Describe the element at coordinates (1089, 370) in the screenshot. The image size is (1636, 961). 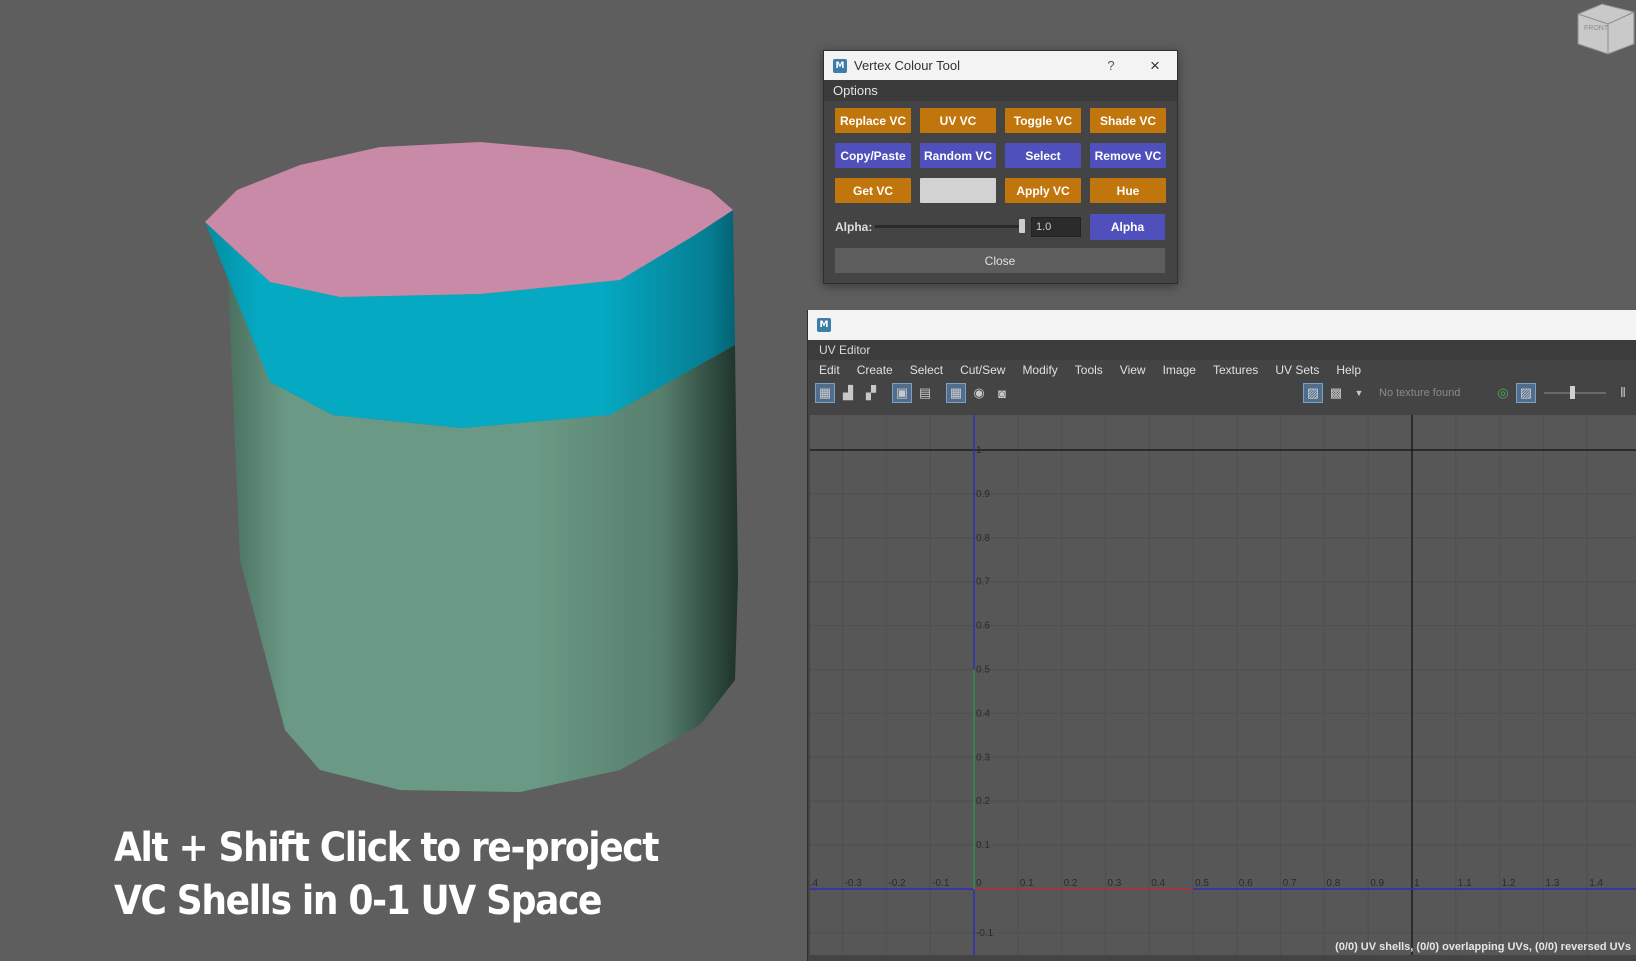
I see `menu-tools: Tools` at that location.